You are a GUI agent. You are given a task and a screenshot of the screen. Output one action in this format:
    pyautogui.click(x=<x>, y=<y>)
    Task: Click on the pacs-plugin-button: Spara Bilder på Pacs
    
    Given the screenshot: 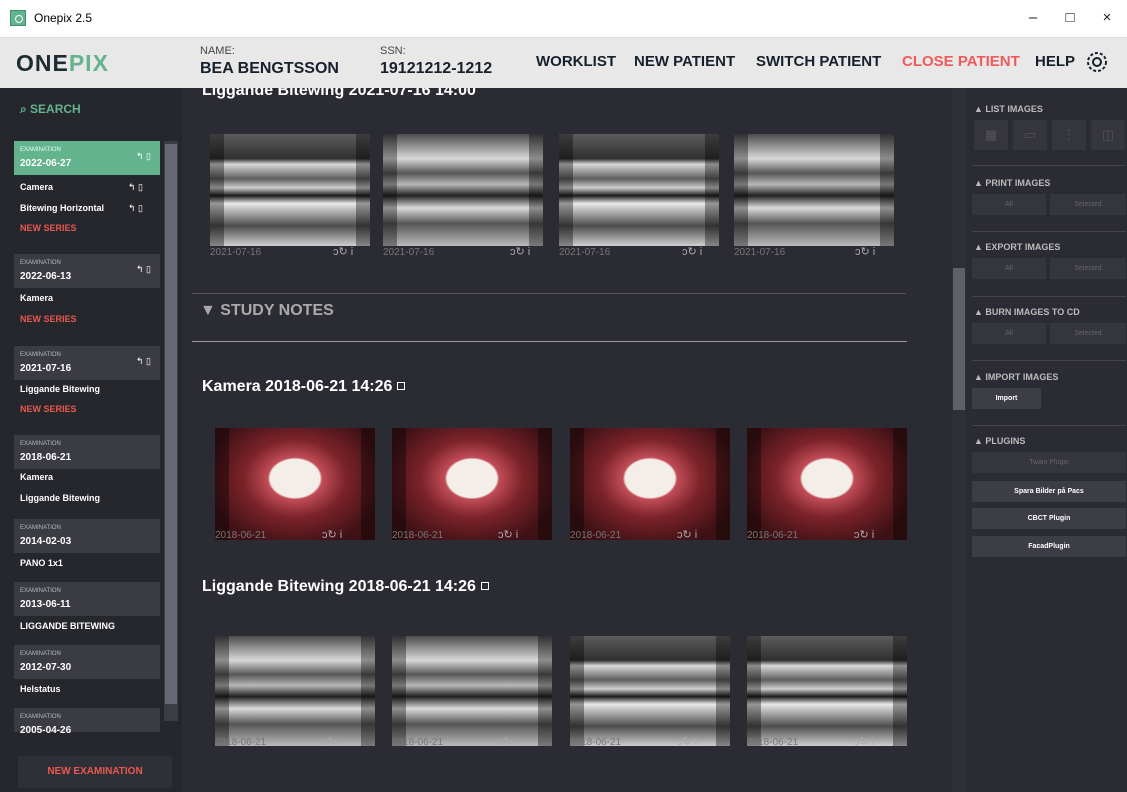 What is the action you would take?
    pyautogui.click(x=1049, y=491)
    